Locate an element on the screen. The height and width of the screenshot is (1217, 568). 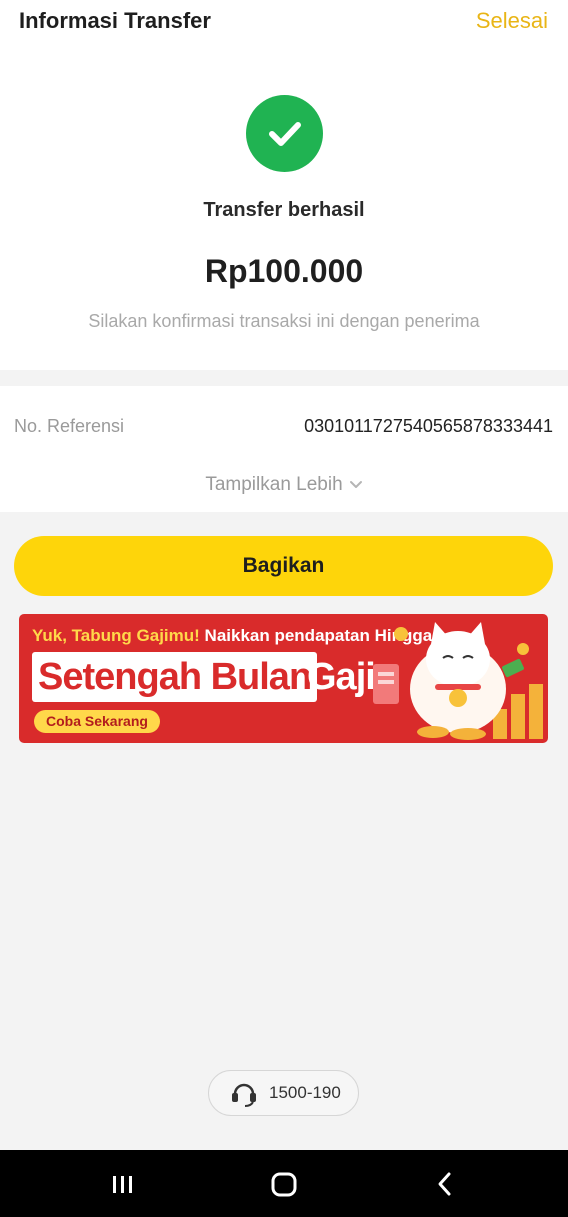
page-title: Informasi Transfer is located at coordinates (115, 20).